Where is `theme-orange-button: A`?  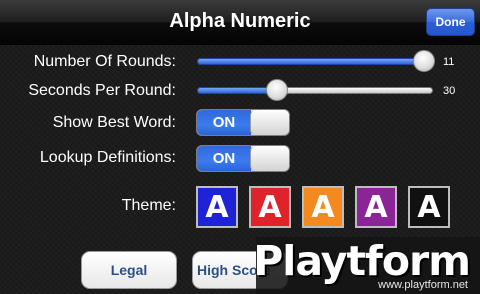 theme-orange-button: A is located at coordinates (323, 207).